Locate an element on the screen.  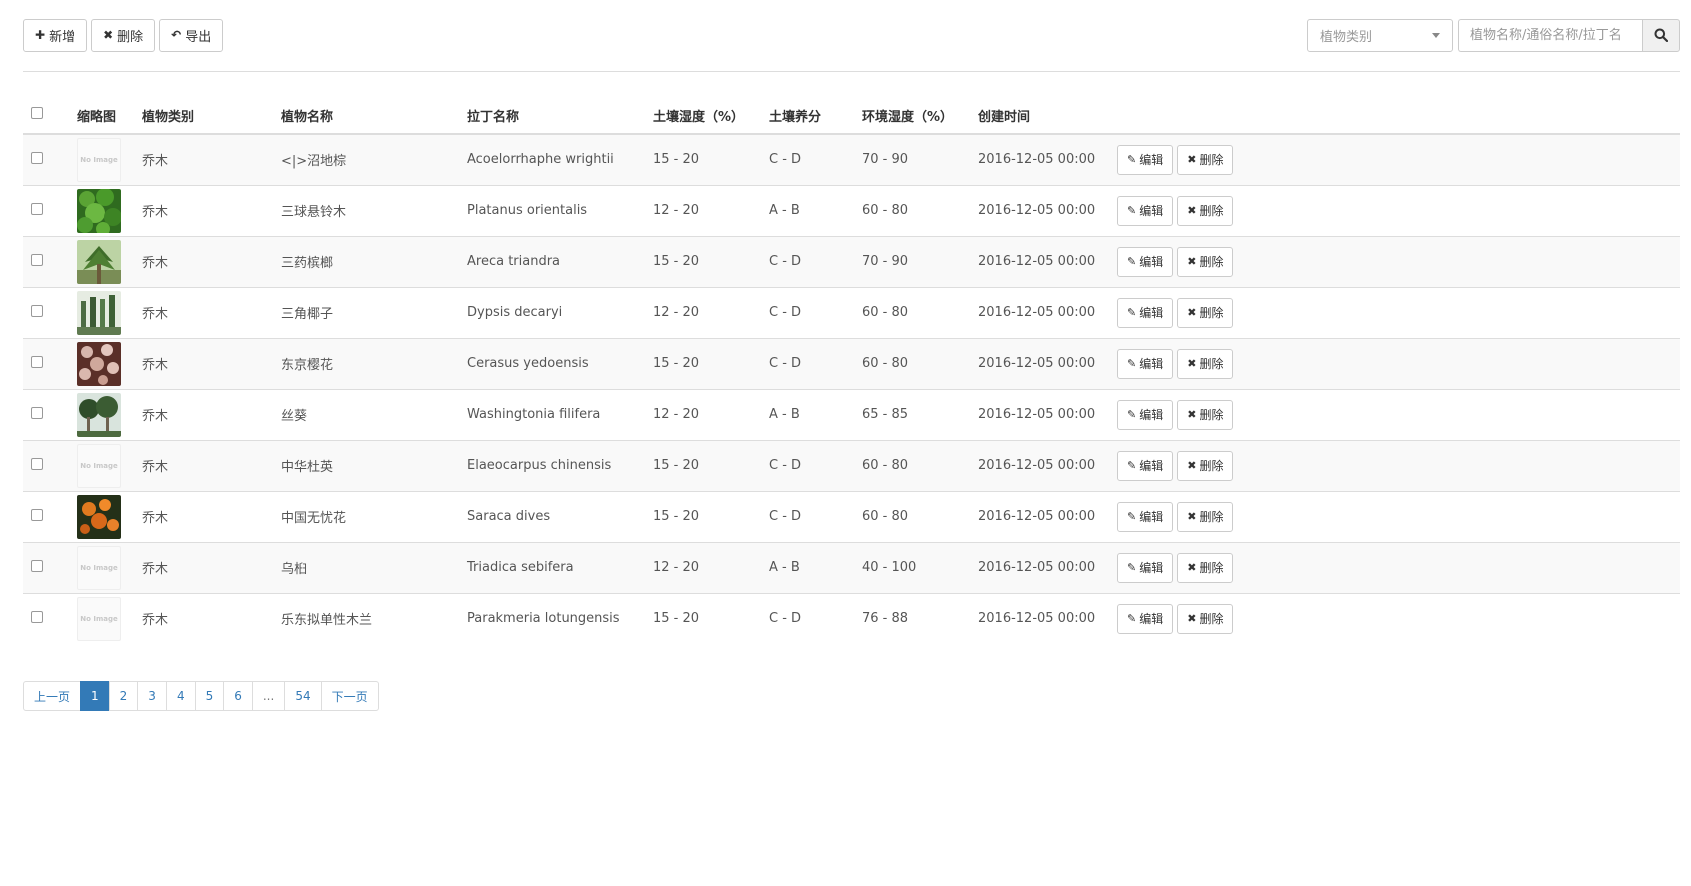
pagination-page-54: 54 is located at coordinates (303, 696).